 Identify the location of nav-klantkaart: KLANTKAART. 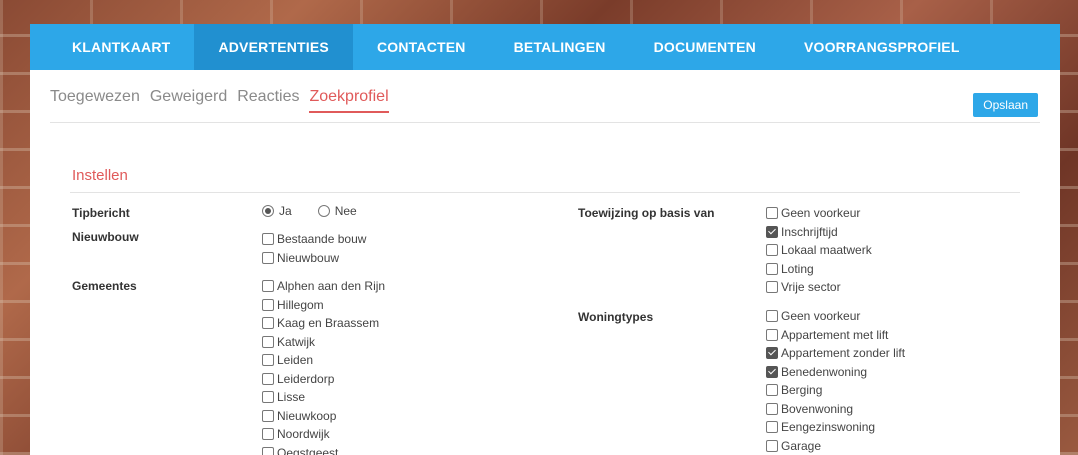
(121, 47).